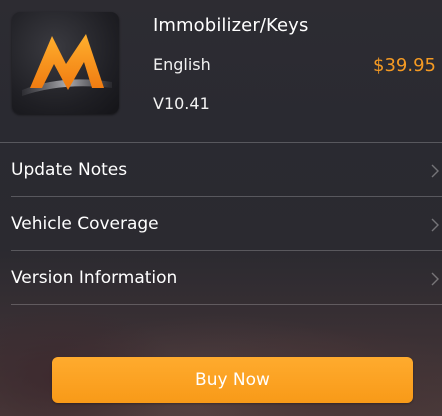  Describe the element at coordinates (94, 278) in the screenshot. I see `menu-item-label: Version Information` at that location.